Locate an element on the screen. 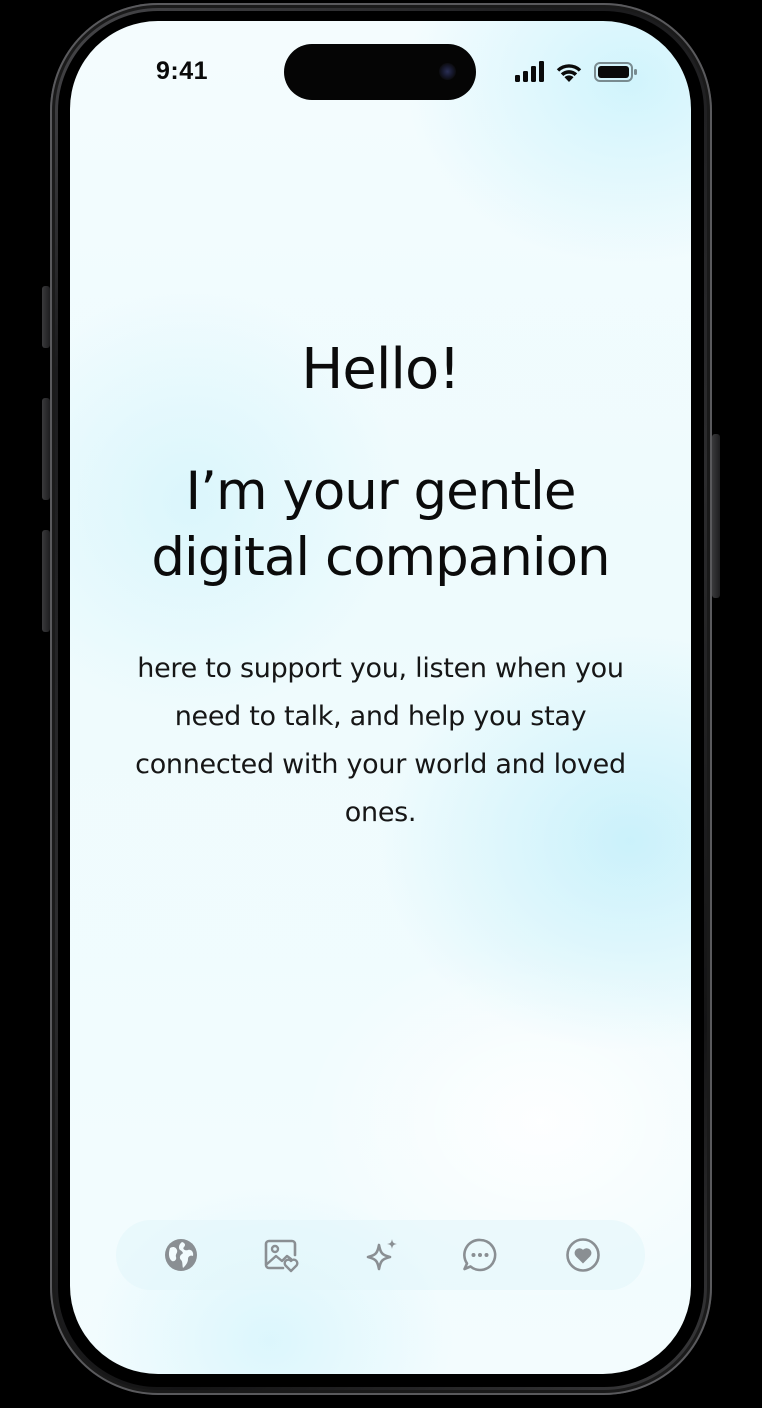  cellular-signal-icon is located at coordinates (530, 72).